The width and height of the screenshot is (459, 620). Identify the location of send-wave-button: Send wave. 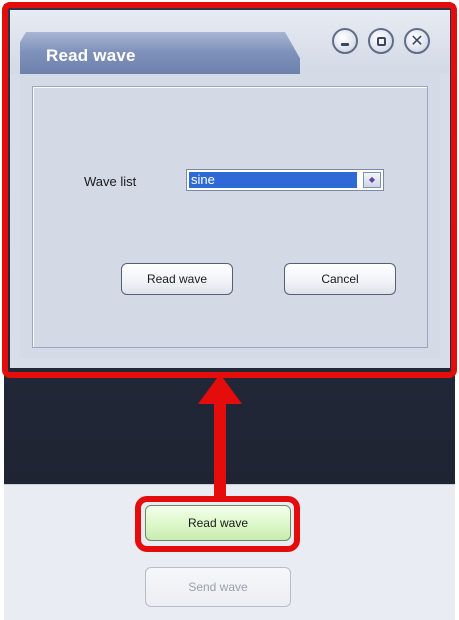
(218, 587).